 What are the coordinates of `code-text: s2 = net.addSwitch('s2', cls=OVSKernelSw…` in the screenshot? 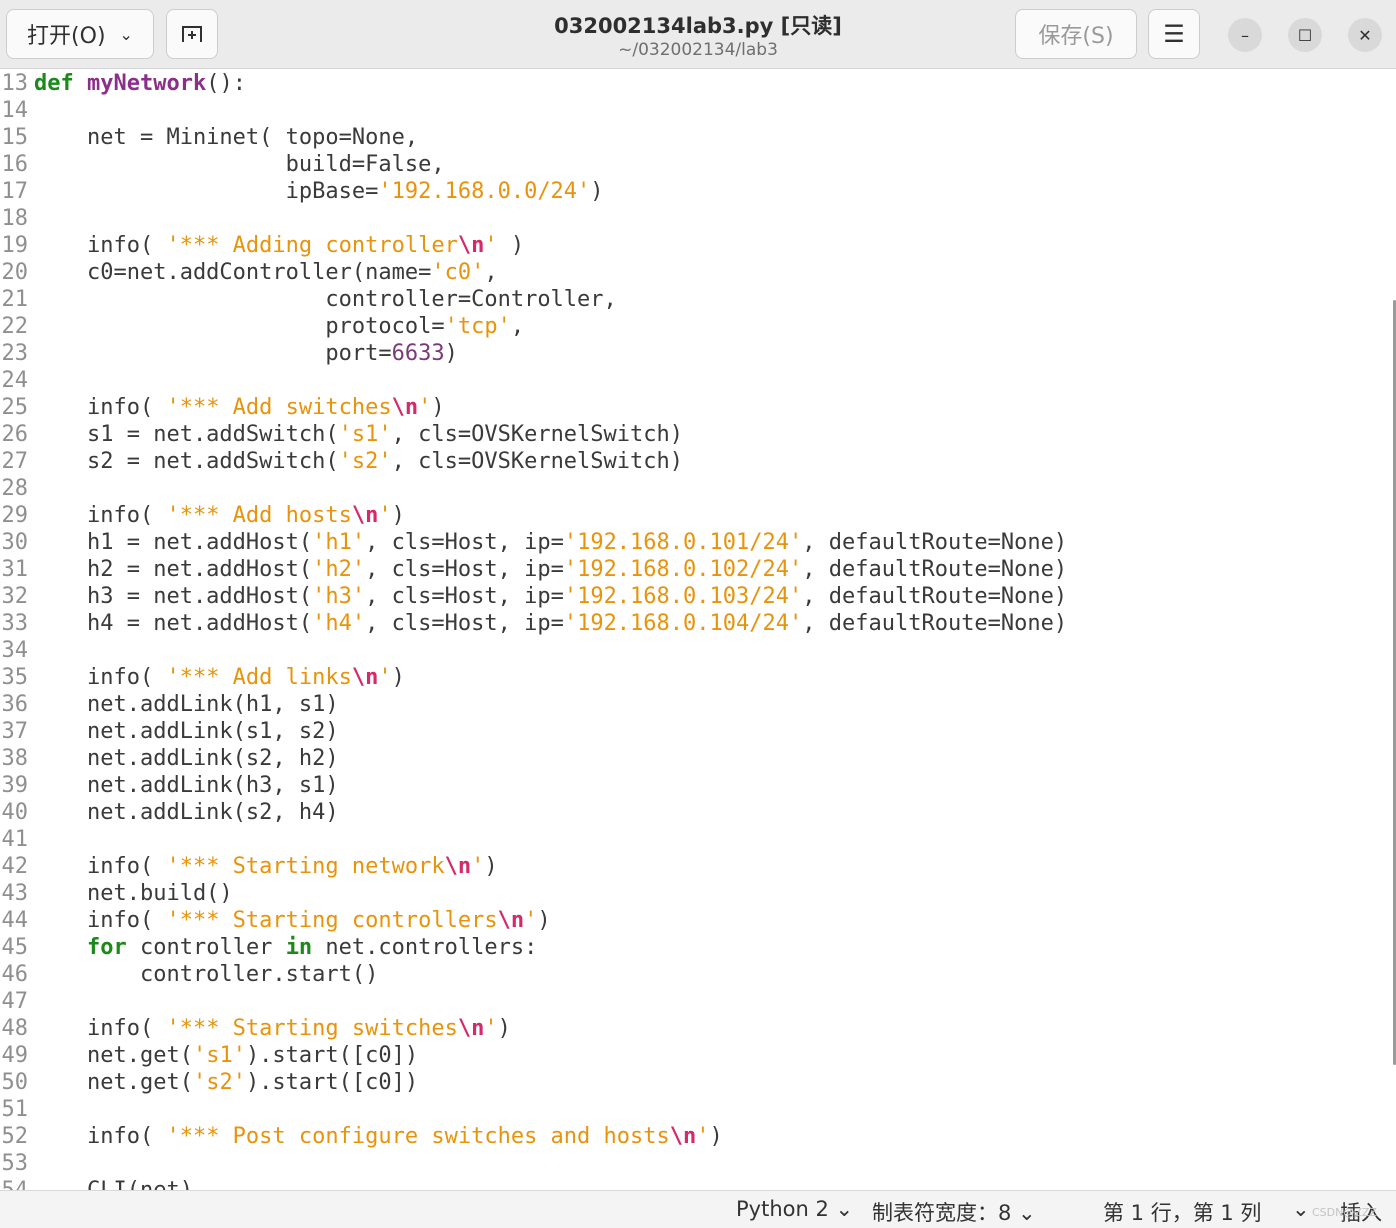 It's located at (358, 461).